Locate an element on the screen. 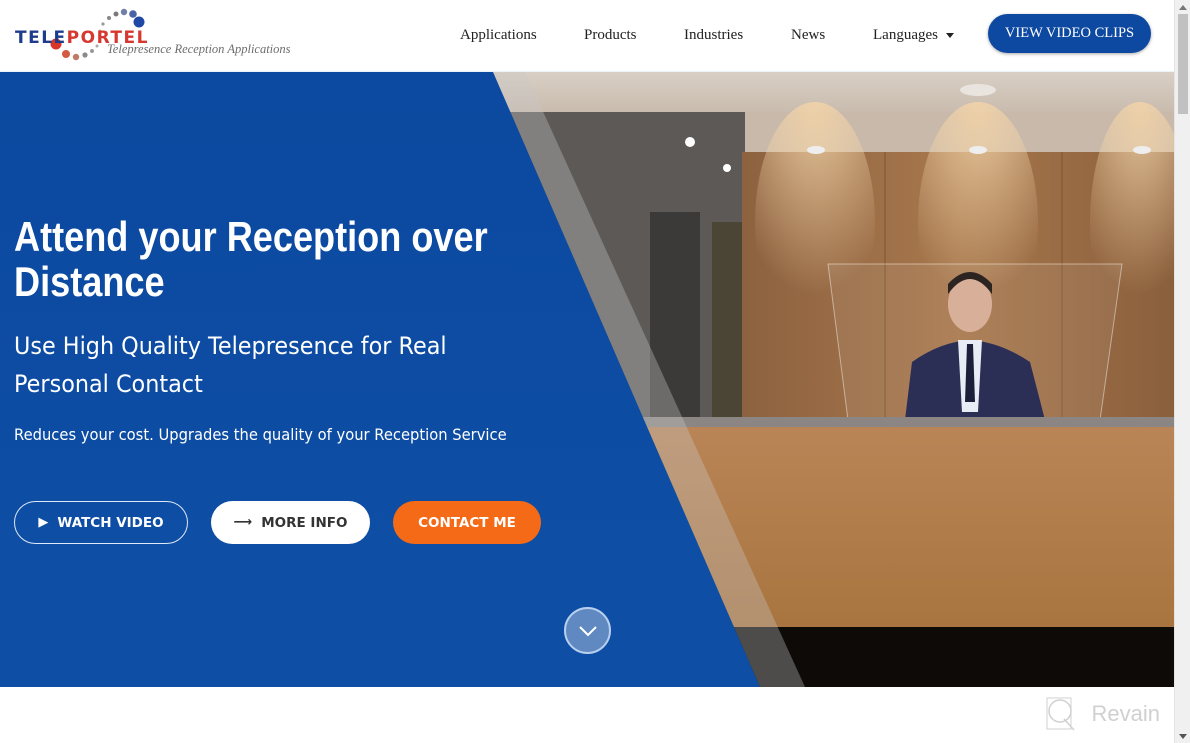  nav-industries: Industries is located at coordinates (713, 35).